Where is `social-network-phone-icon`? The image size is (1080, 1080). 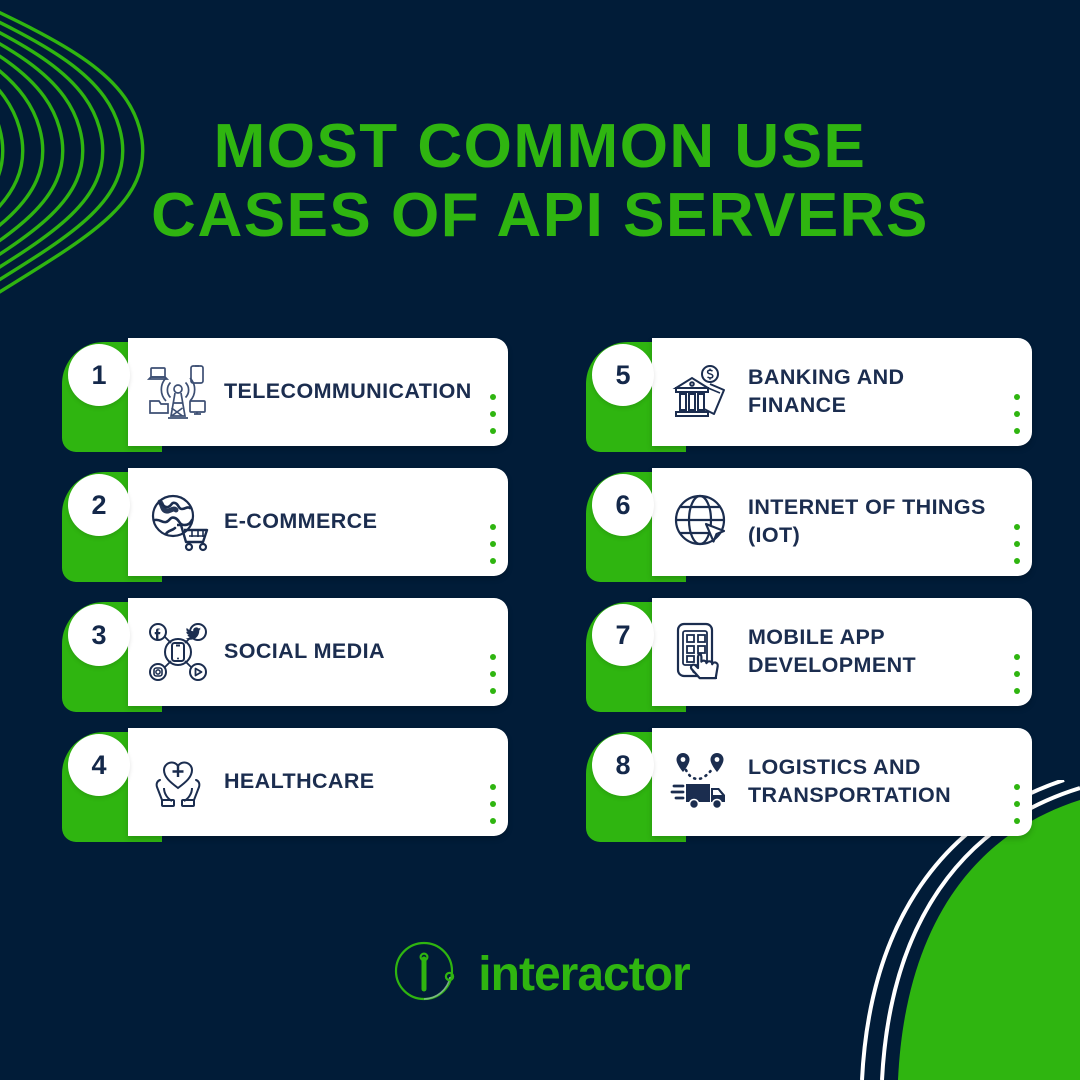
social-network-phone-icon is located at coordinates (178, 652).